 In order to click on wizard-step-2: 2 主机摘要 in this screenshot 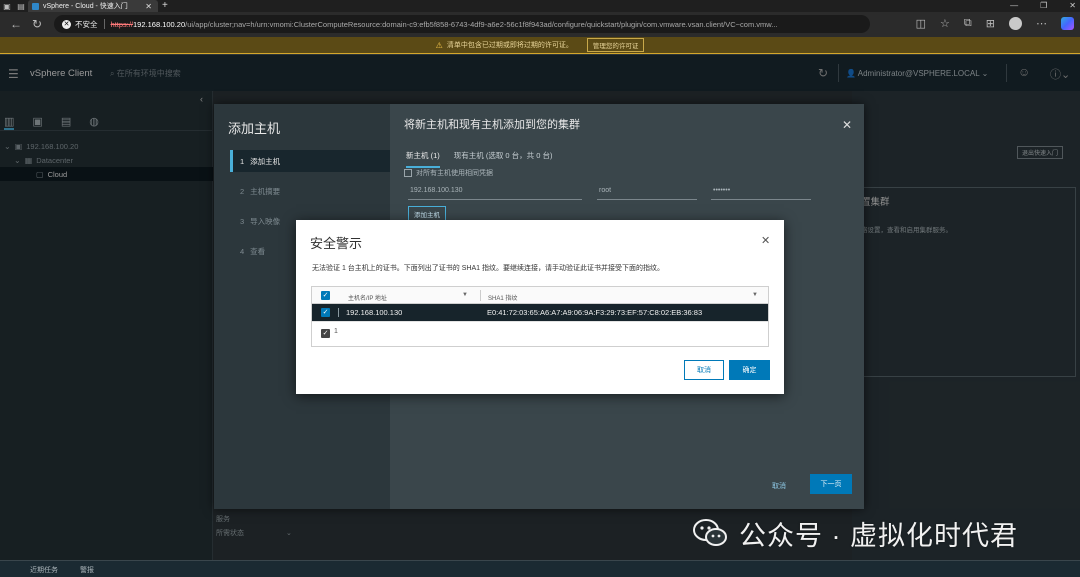, I will do `click(310, 191)`.